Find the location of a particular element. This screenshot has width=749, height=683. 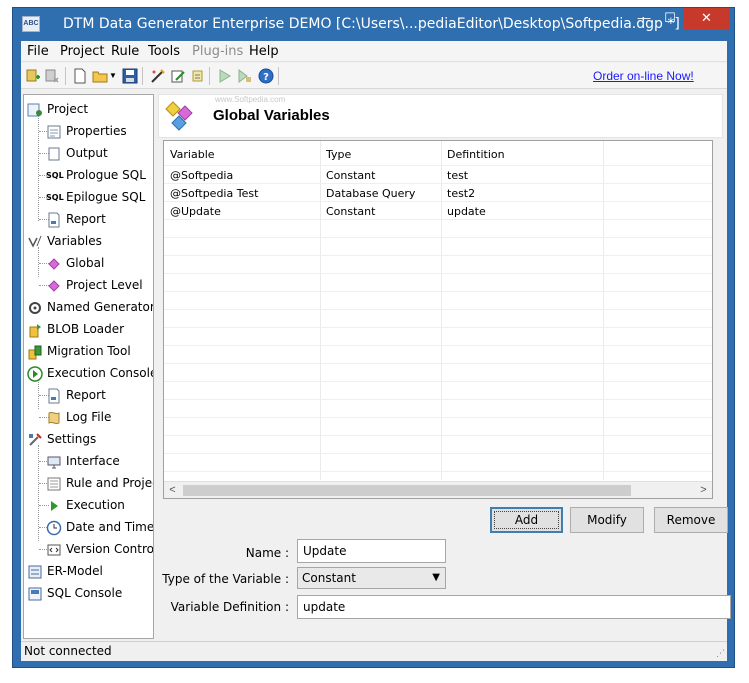

horizontal-scrollbar: < > is located at coordinates (438, 489).